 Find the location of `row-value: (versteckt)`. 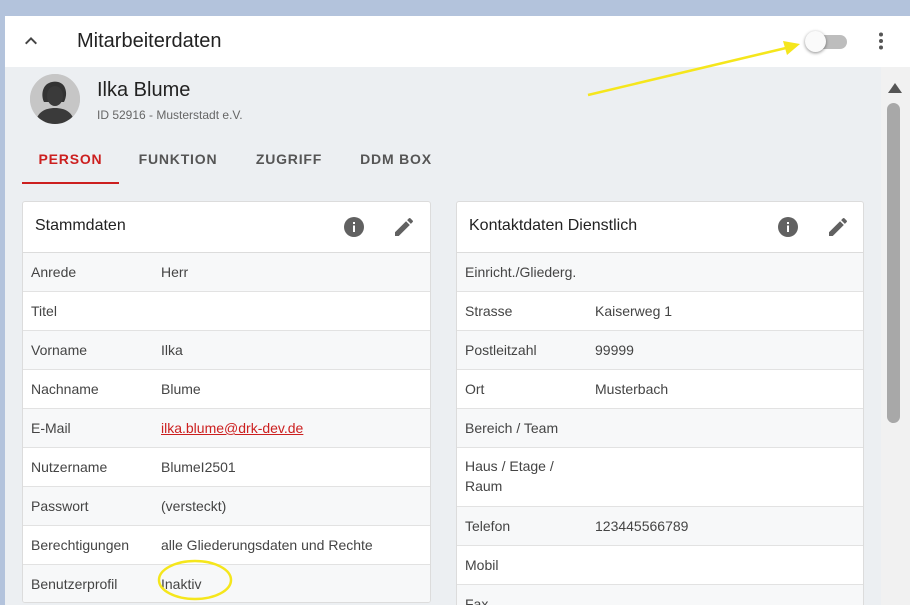

row-value: (versteckt) is located at coordinates (194, 506).